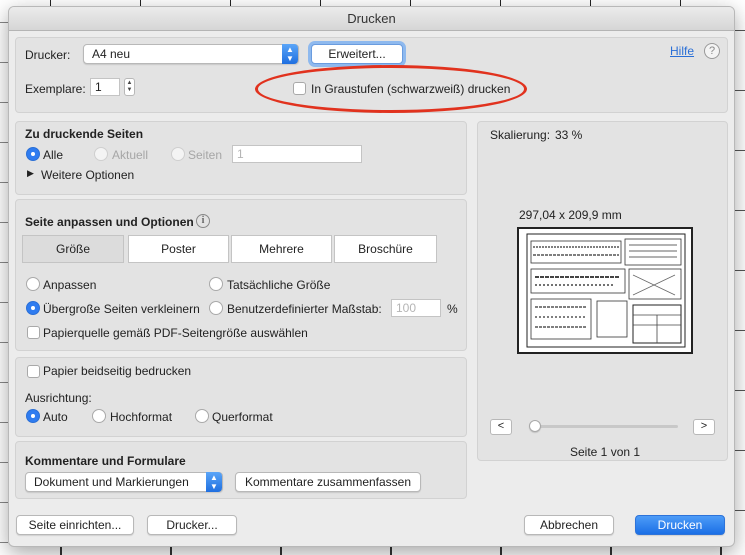 The width and height of the screenshot is (745, 555). Describe the element at coordinates (205, 155) in the screenshot. I see `pages-range-label: Seiten` at that location.